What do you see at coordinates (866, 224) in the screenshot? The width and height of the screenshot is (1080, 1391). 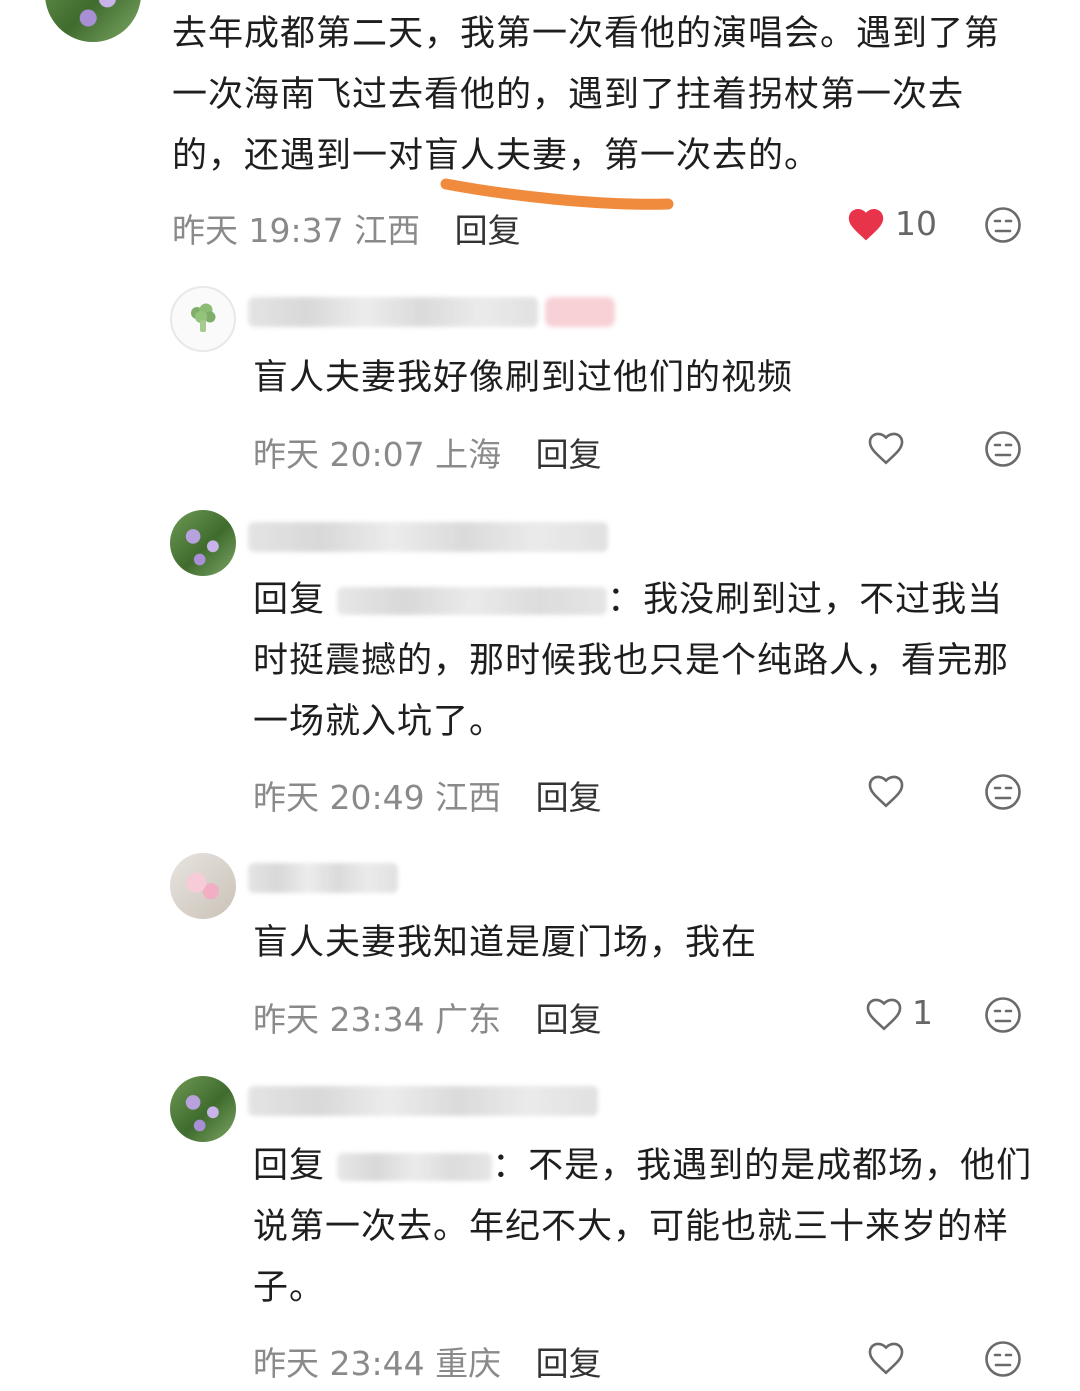 I see `heart-filled-icon` at bounding box center [866, 224].